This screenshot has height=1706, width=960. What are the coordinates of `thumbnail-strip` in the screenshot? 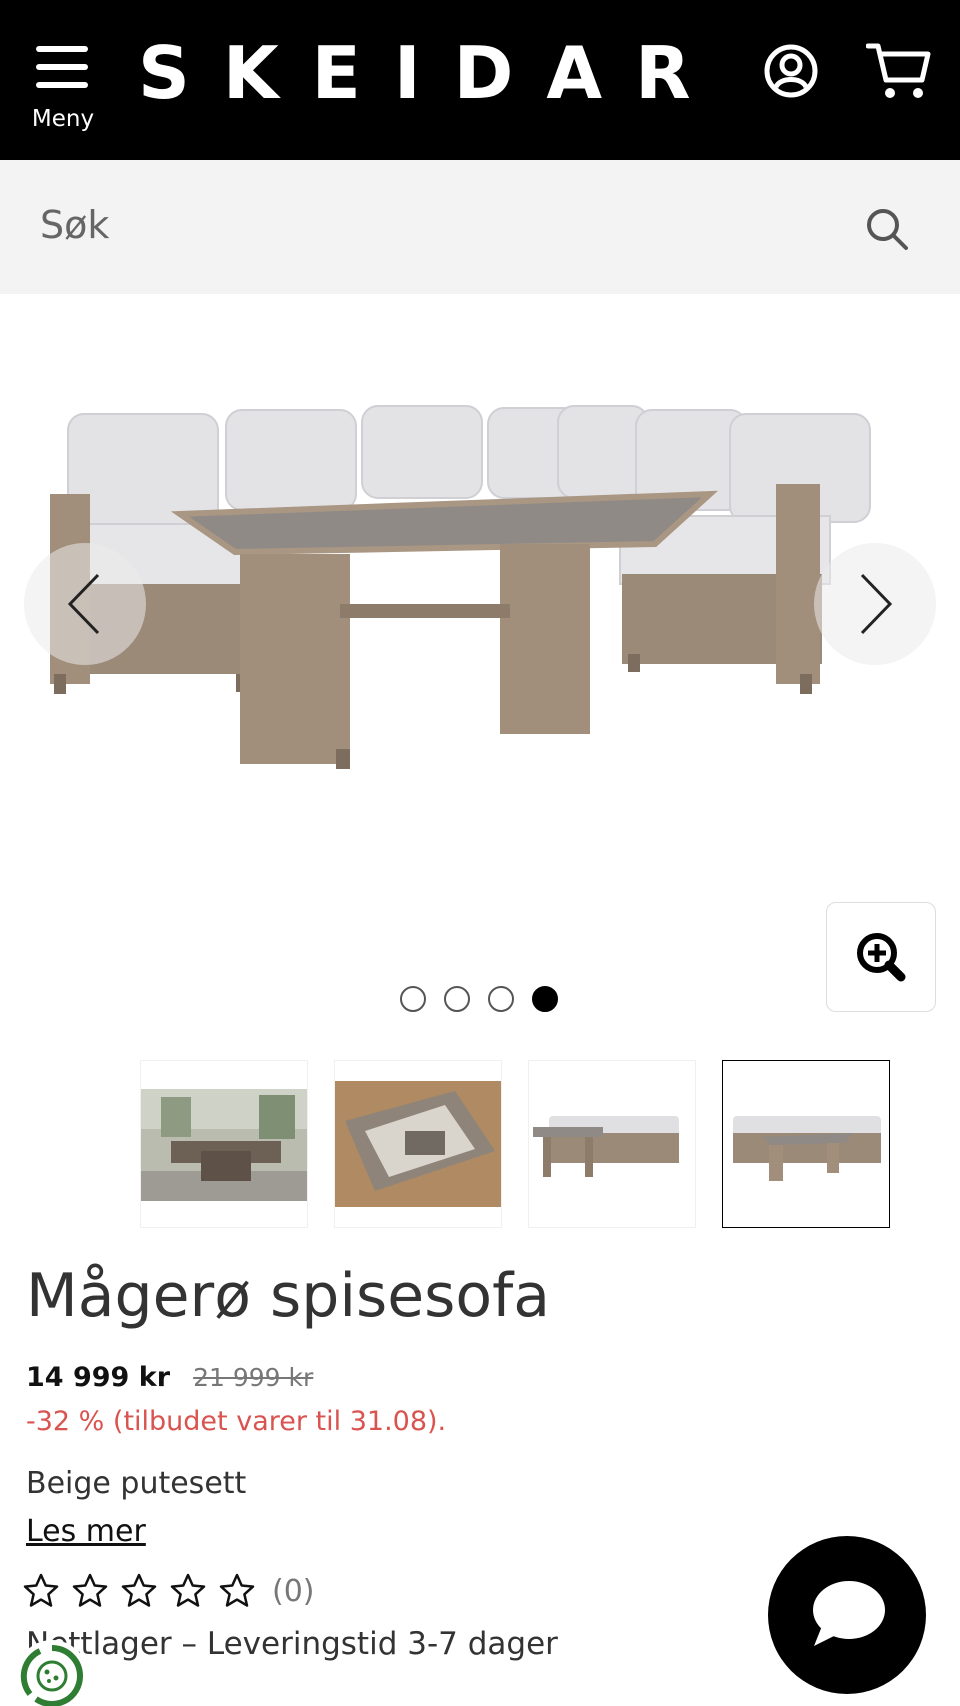 It's located at (515, 1144).